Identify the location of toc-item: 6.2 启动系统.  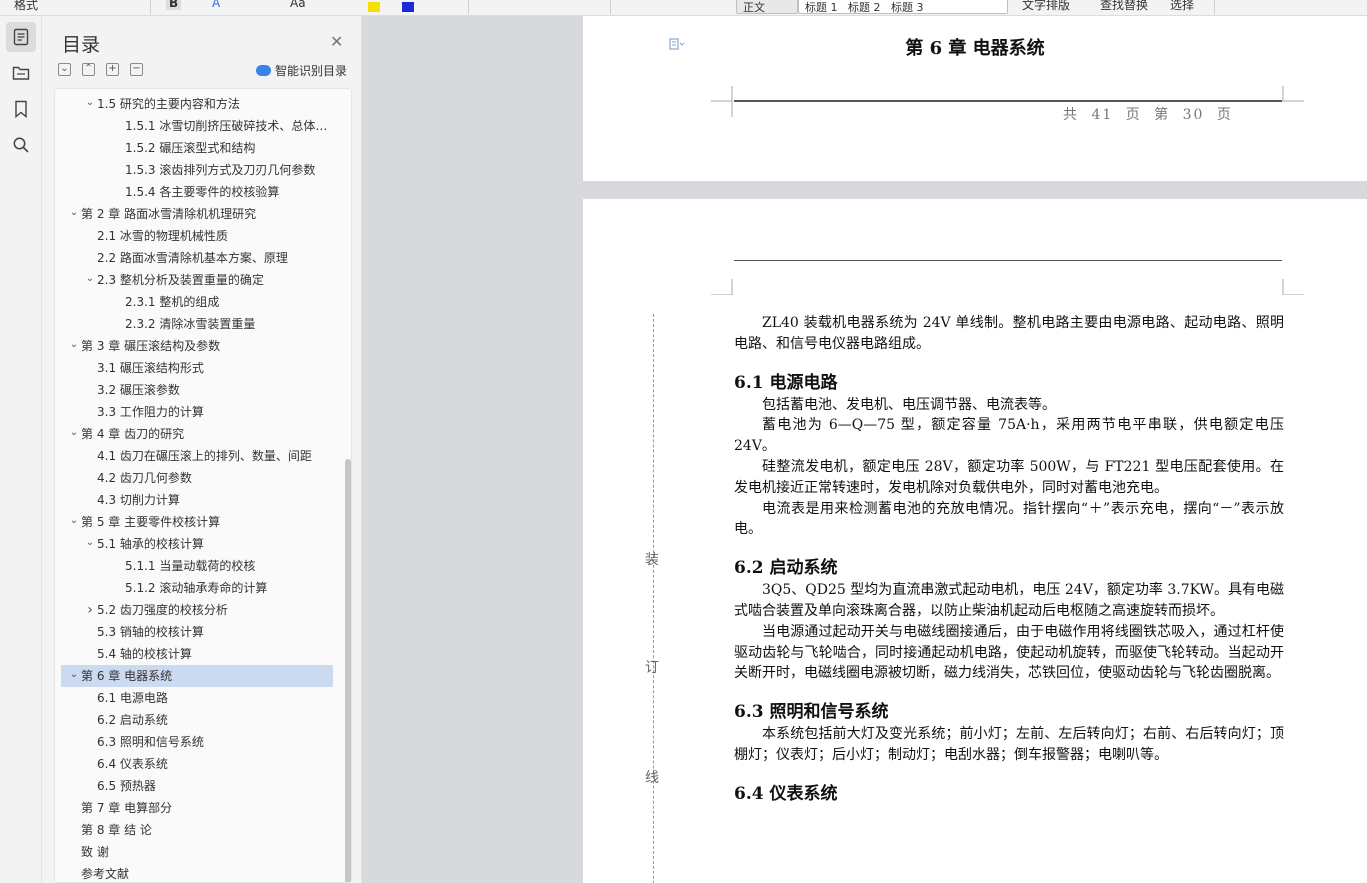
(197, 720).